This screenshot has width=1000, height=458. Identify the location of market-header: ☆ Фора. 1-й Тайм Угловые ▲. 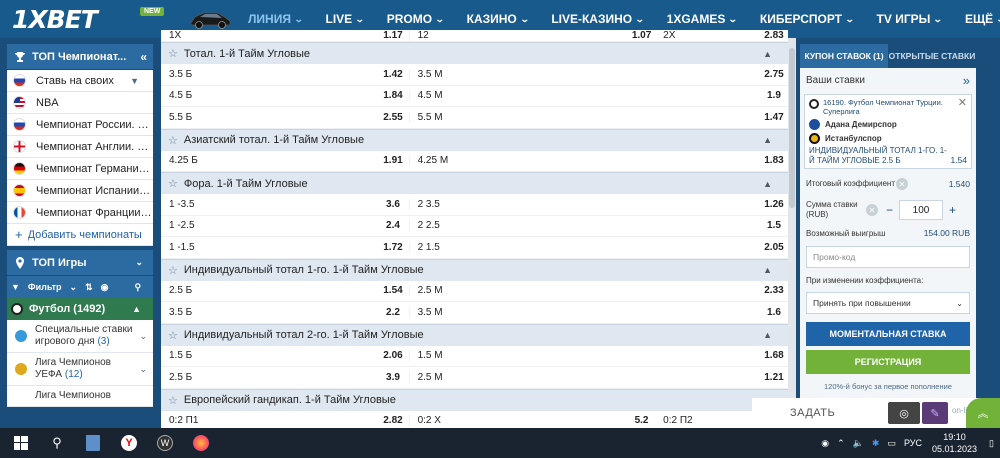
(474, 183).